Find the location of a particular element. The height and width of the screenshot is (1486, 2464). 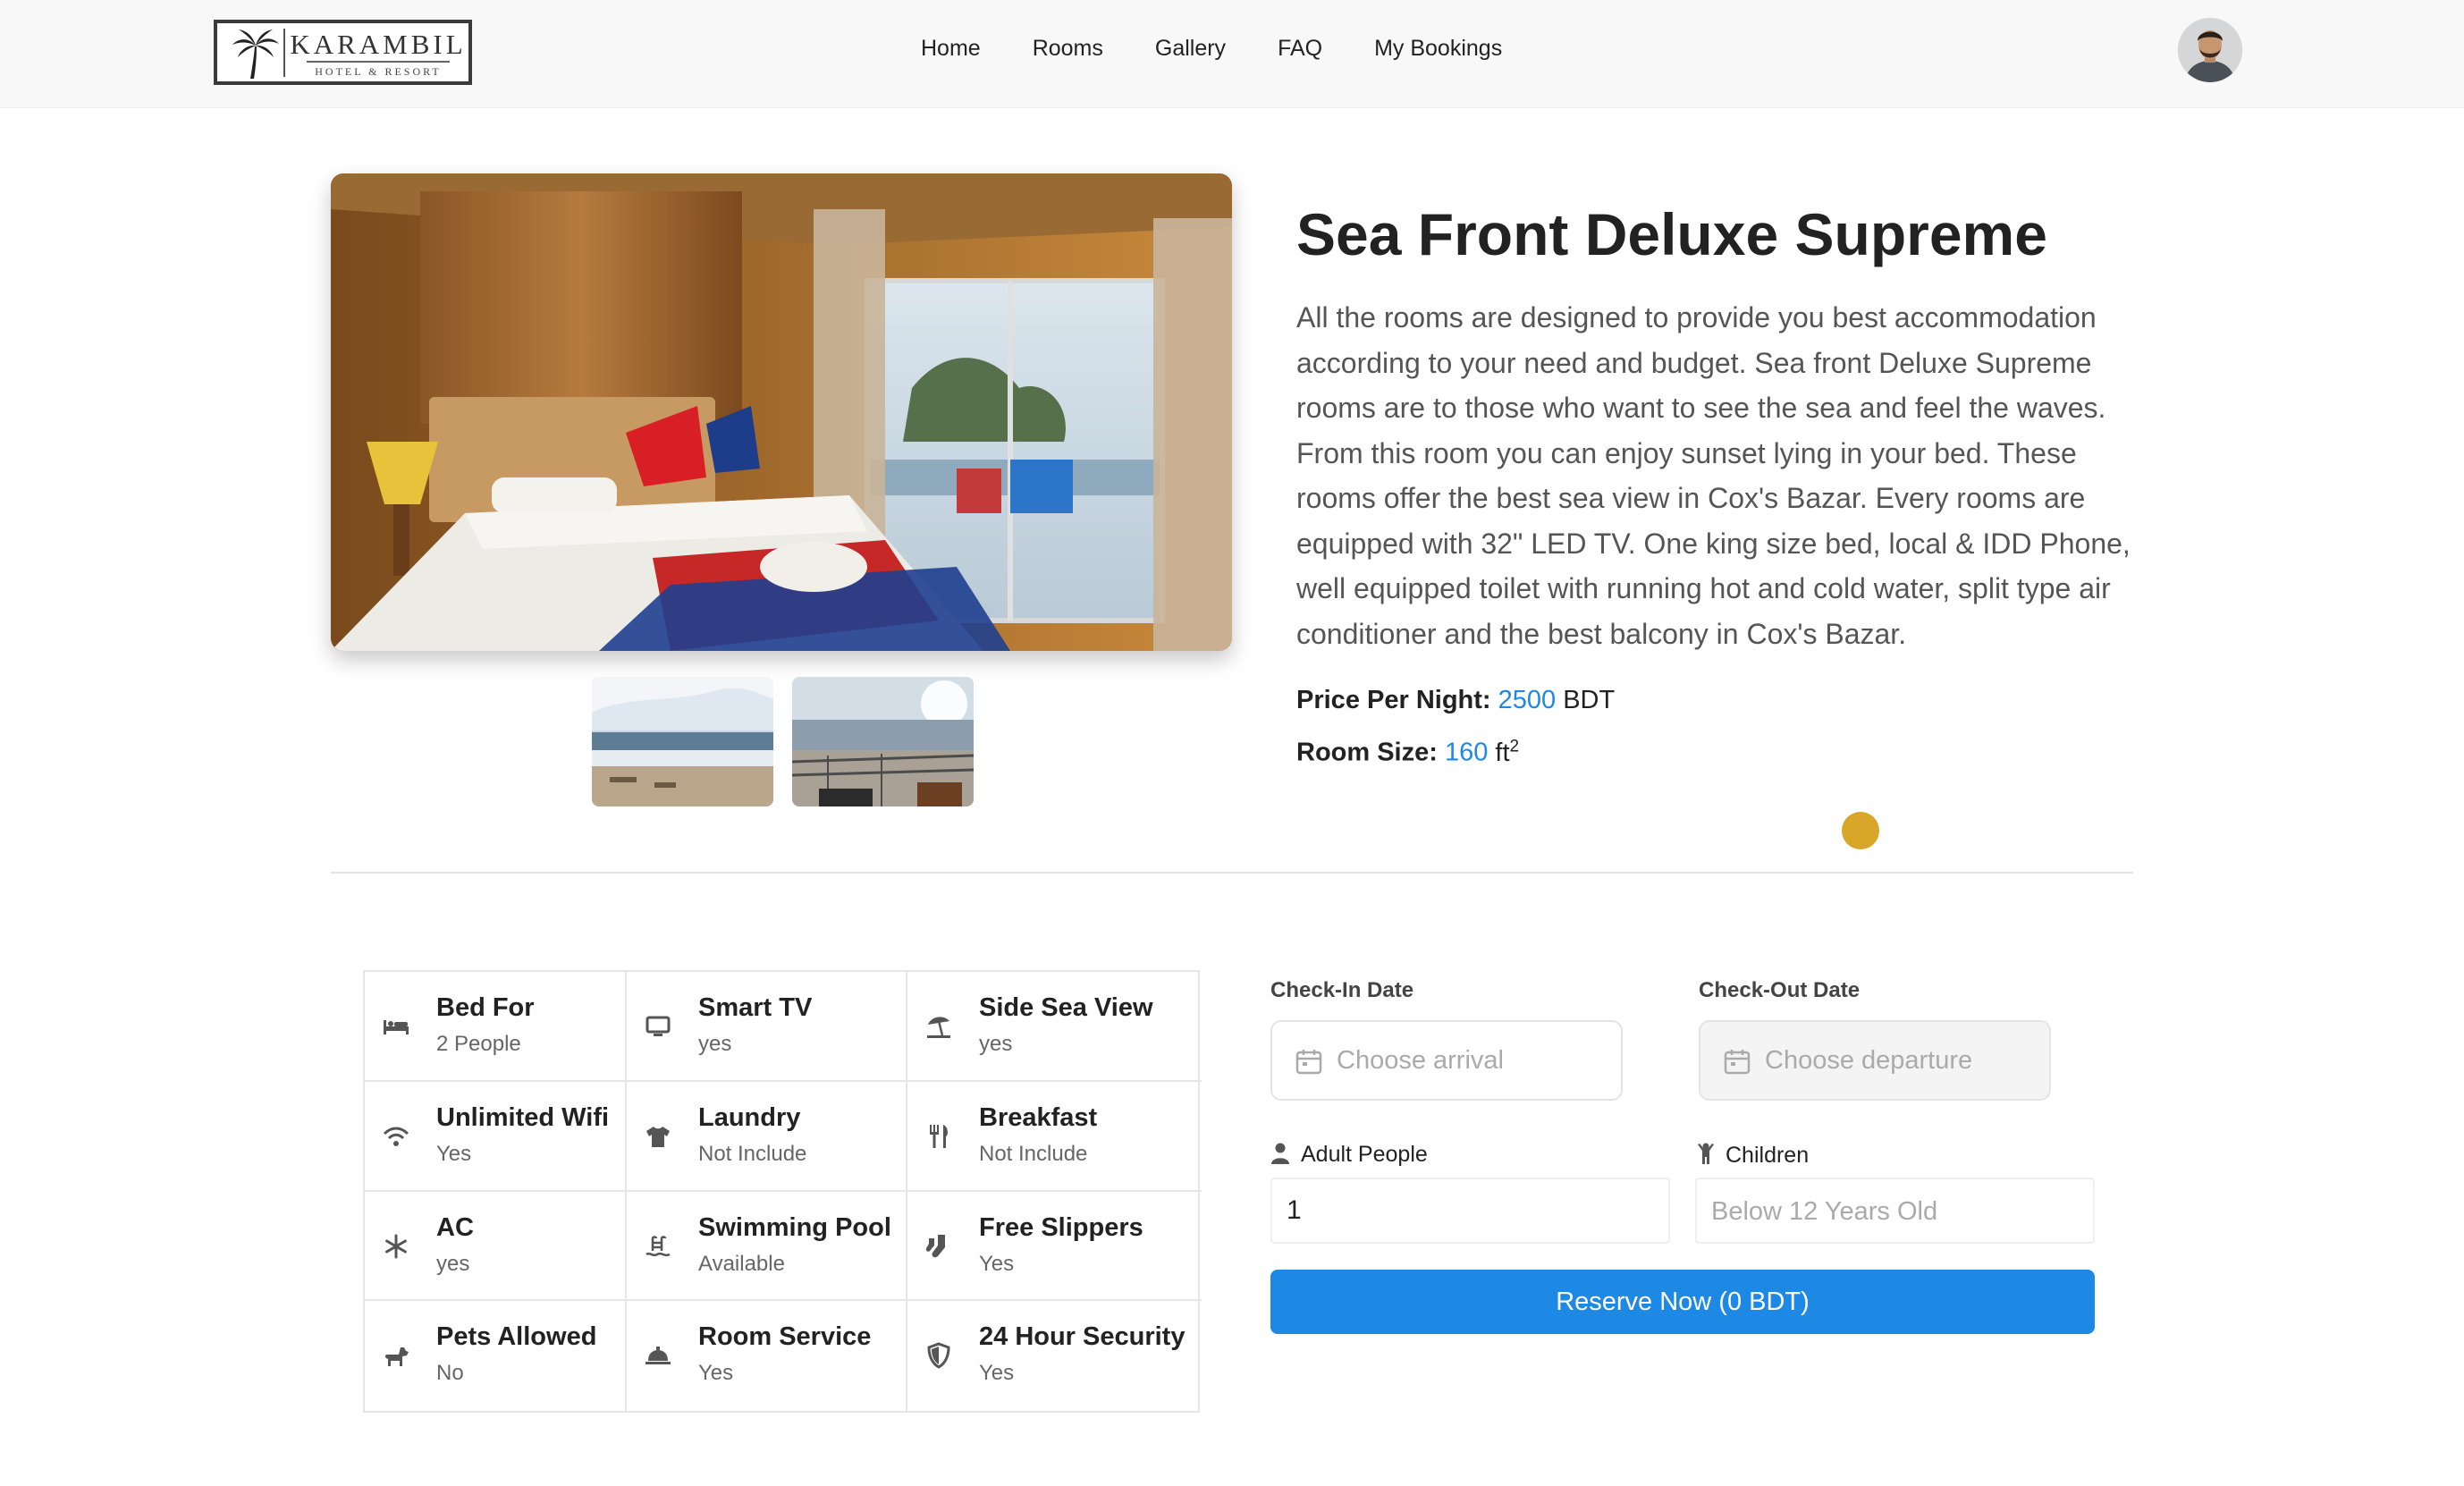

children-label: Children is located at coordinates (1753, 1156).